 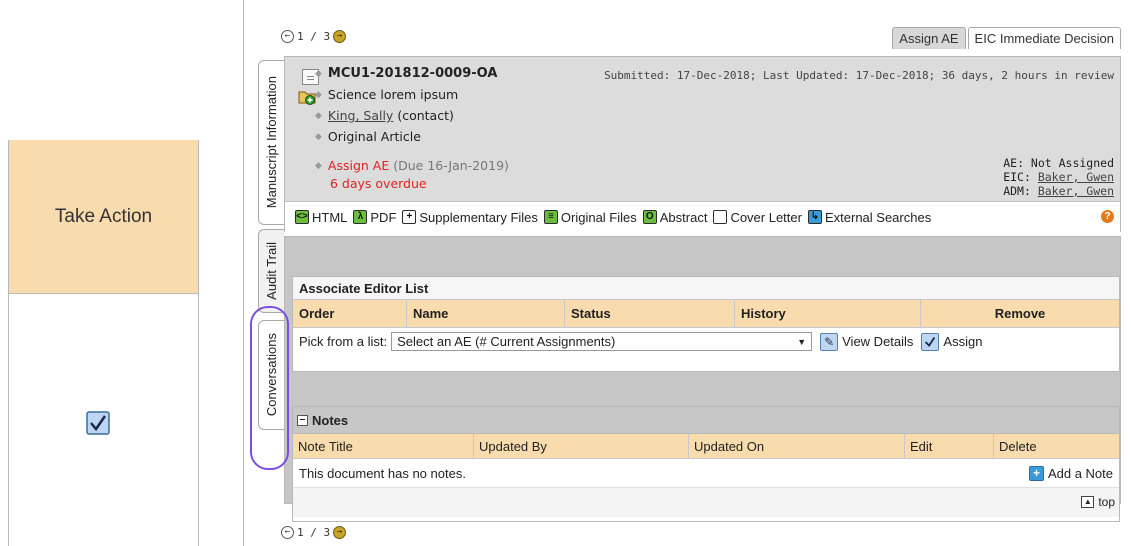 What do you see at coordinates (949, 446) in the screenshot?
I see `col-edit: Edit` at bounding box center [949, 446].